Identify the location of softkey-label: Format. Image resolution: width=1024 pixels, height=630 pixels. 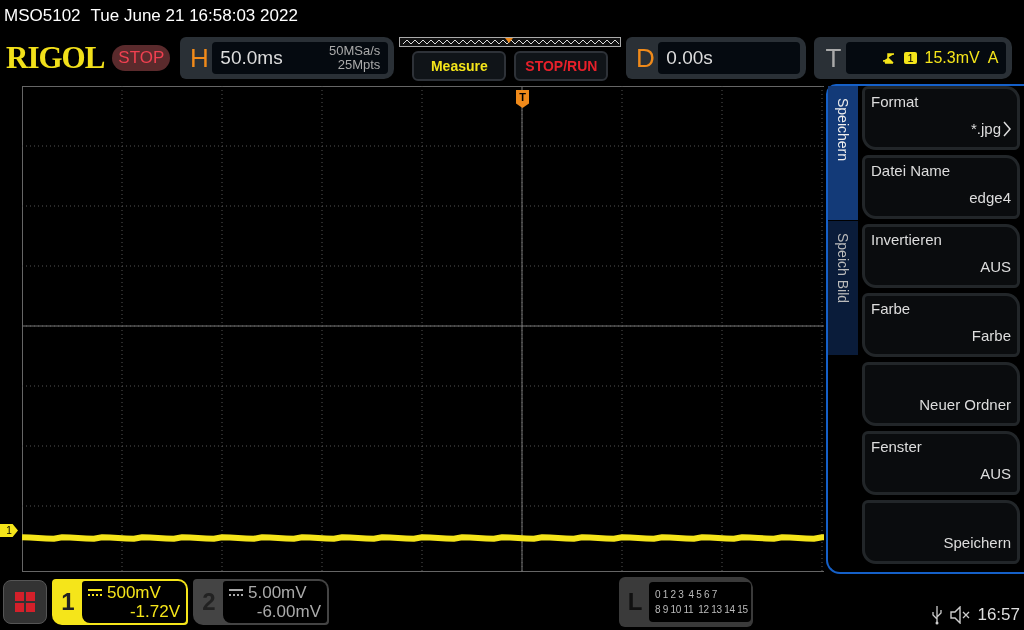
(895, 101).